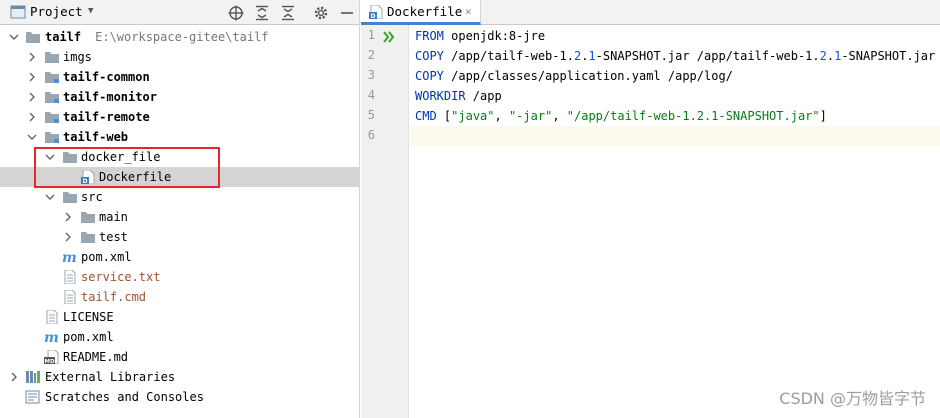 Image resolution: width=940 pixels, height=418 pixels. Describe the element at coordinates (371, 35) in the screenshot. I see `line-number: 1` at that location.